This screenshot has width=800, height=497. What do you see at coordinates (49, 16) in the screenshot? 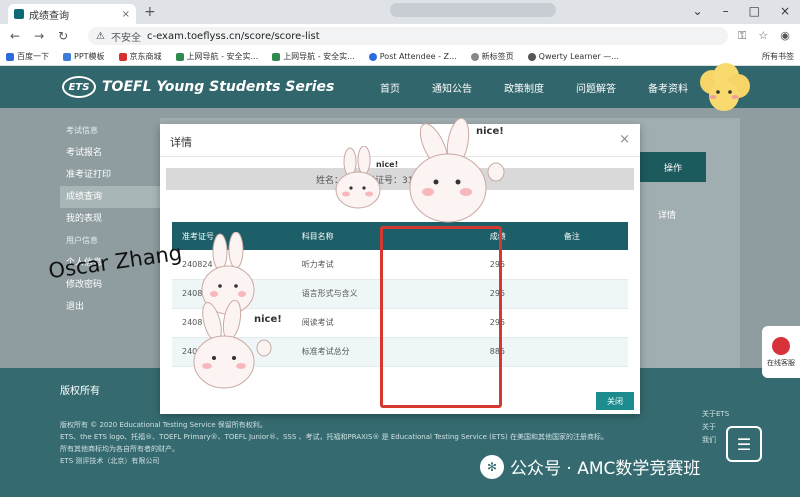
I see `tab-title: 成绩查询` at bounding box center [49, 16].